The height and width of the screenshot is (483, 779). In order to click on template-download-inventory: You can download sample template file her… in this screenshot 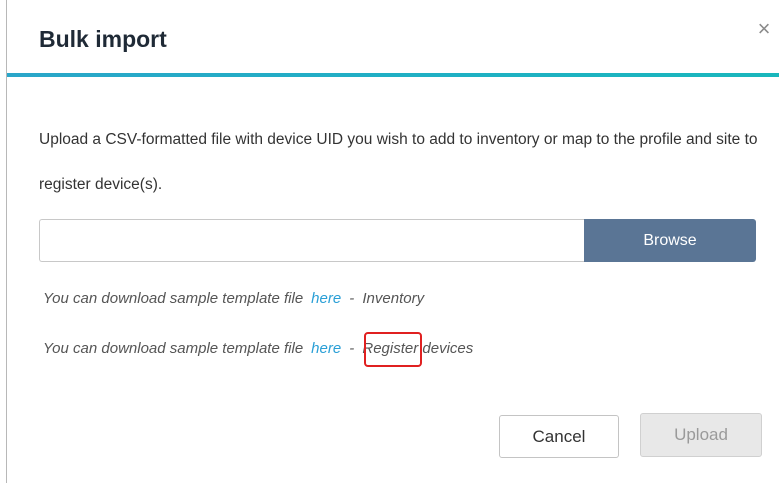, I will do `click(233, 298)`.